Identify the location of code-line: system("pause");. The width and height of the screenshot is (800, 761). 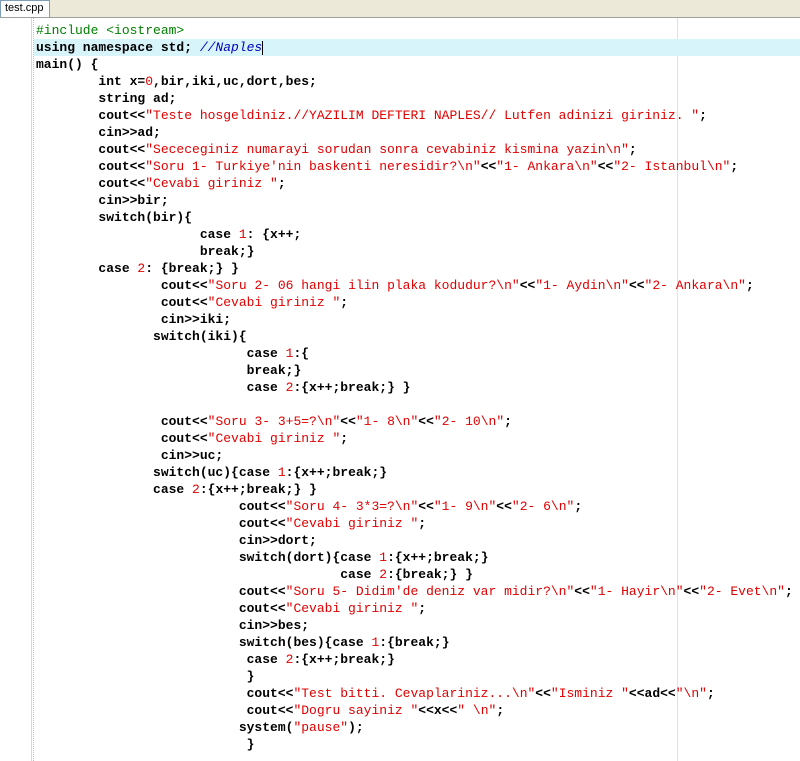
(418, 727).